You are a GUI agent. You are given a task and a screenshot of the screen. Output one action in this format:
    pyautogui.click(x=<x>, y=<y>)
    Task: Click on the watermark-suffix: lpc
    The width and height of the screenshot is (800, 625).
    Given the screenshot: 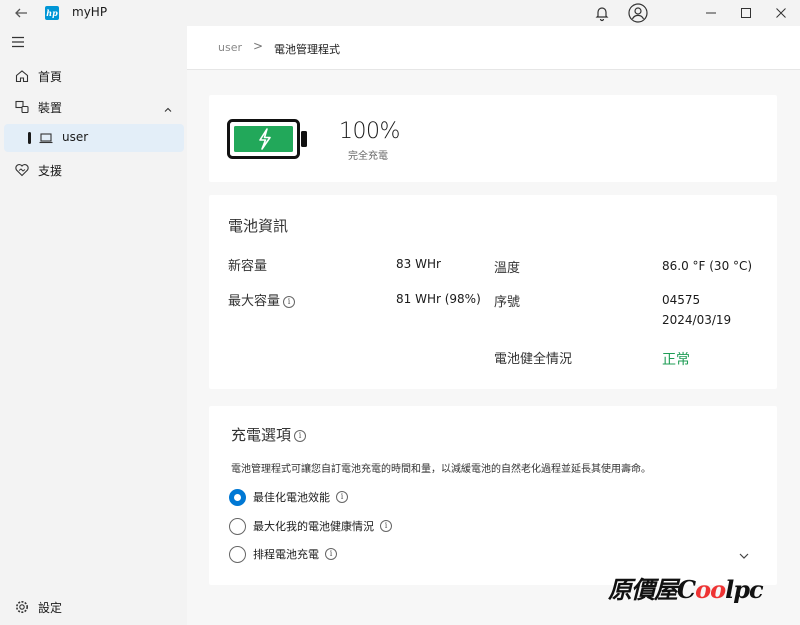 What is the action you would take?
    pyautogui.click(x=744, y=589)
    